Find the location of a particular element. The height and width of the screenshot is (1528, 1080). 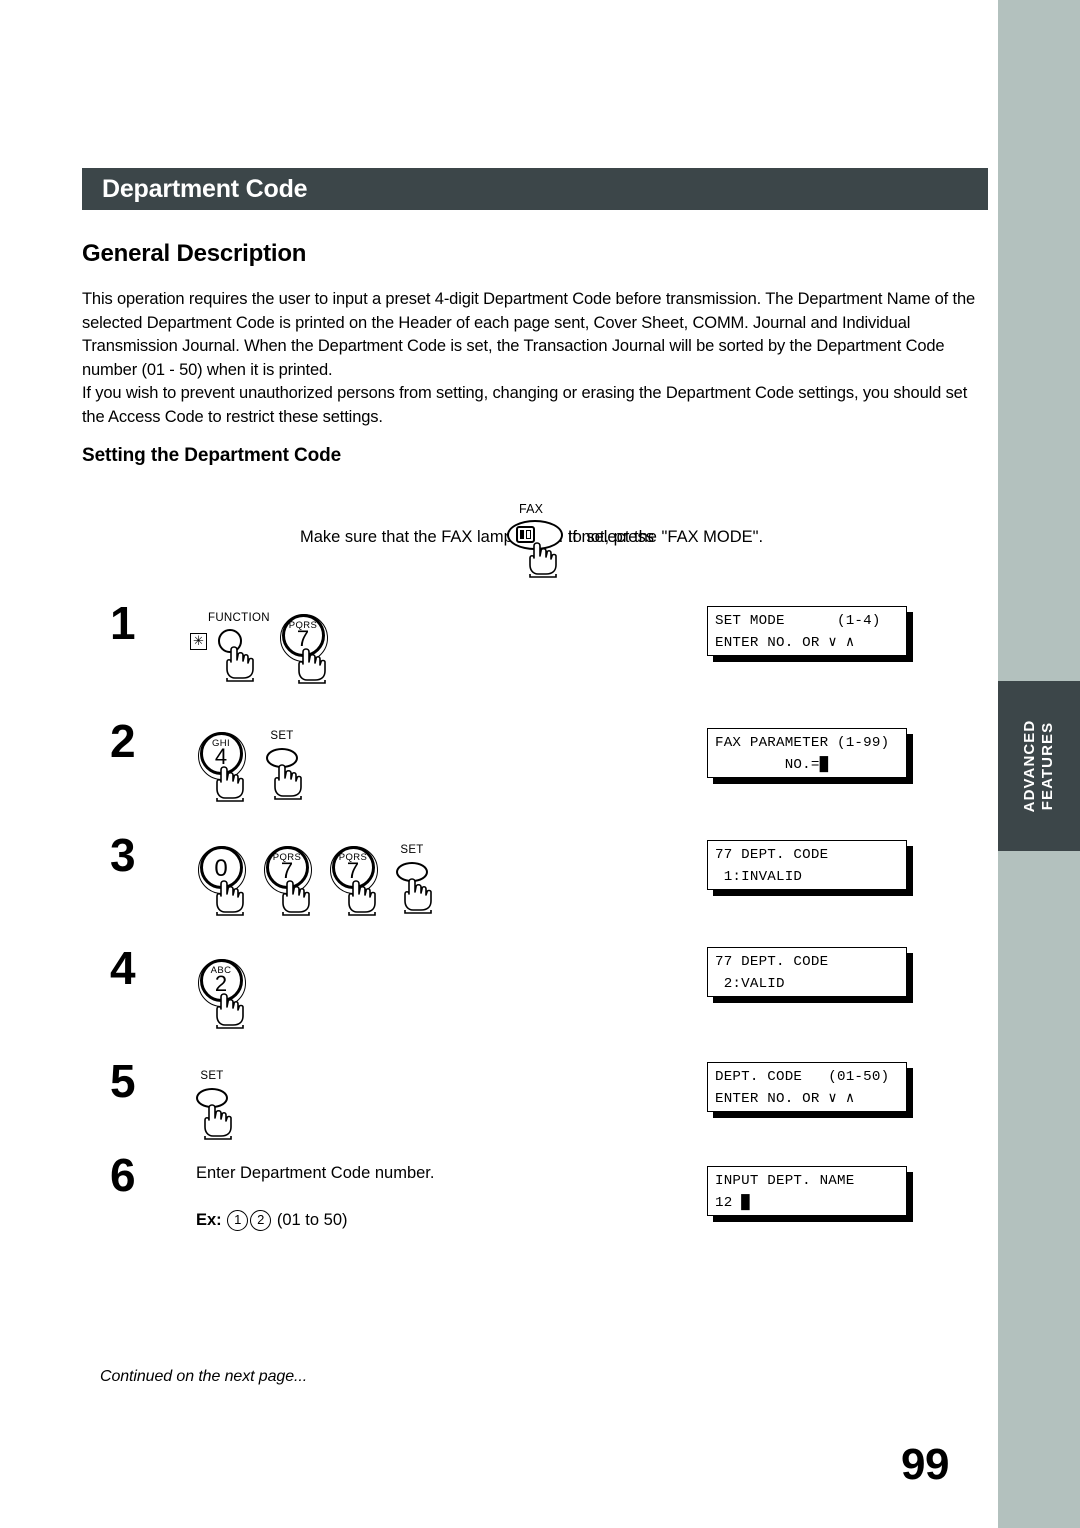

lcd-display: 77 DEPT. CODE 1:INVALID is located at coordinates (807, 865).